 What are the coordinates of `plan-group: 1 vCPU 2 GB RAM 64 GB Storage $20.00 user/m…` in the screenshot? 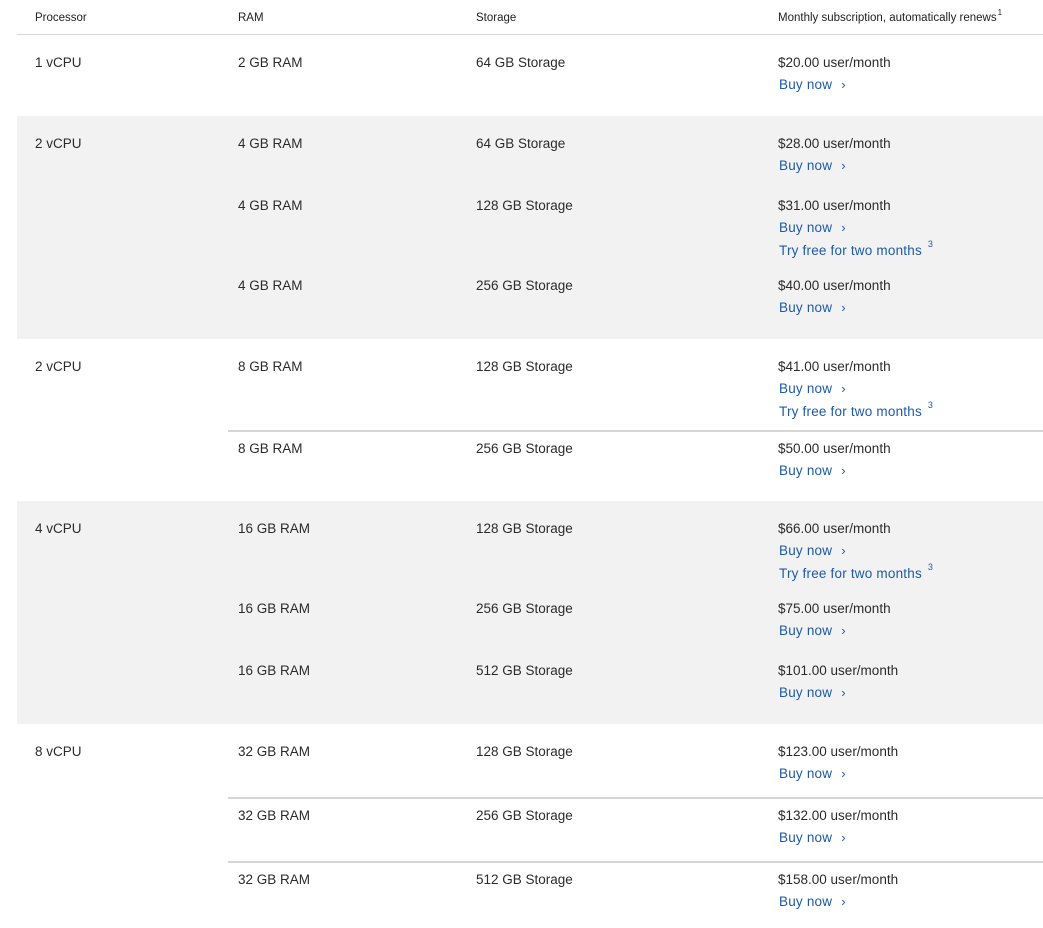 It's located at (530, 75).